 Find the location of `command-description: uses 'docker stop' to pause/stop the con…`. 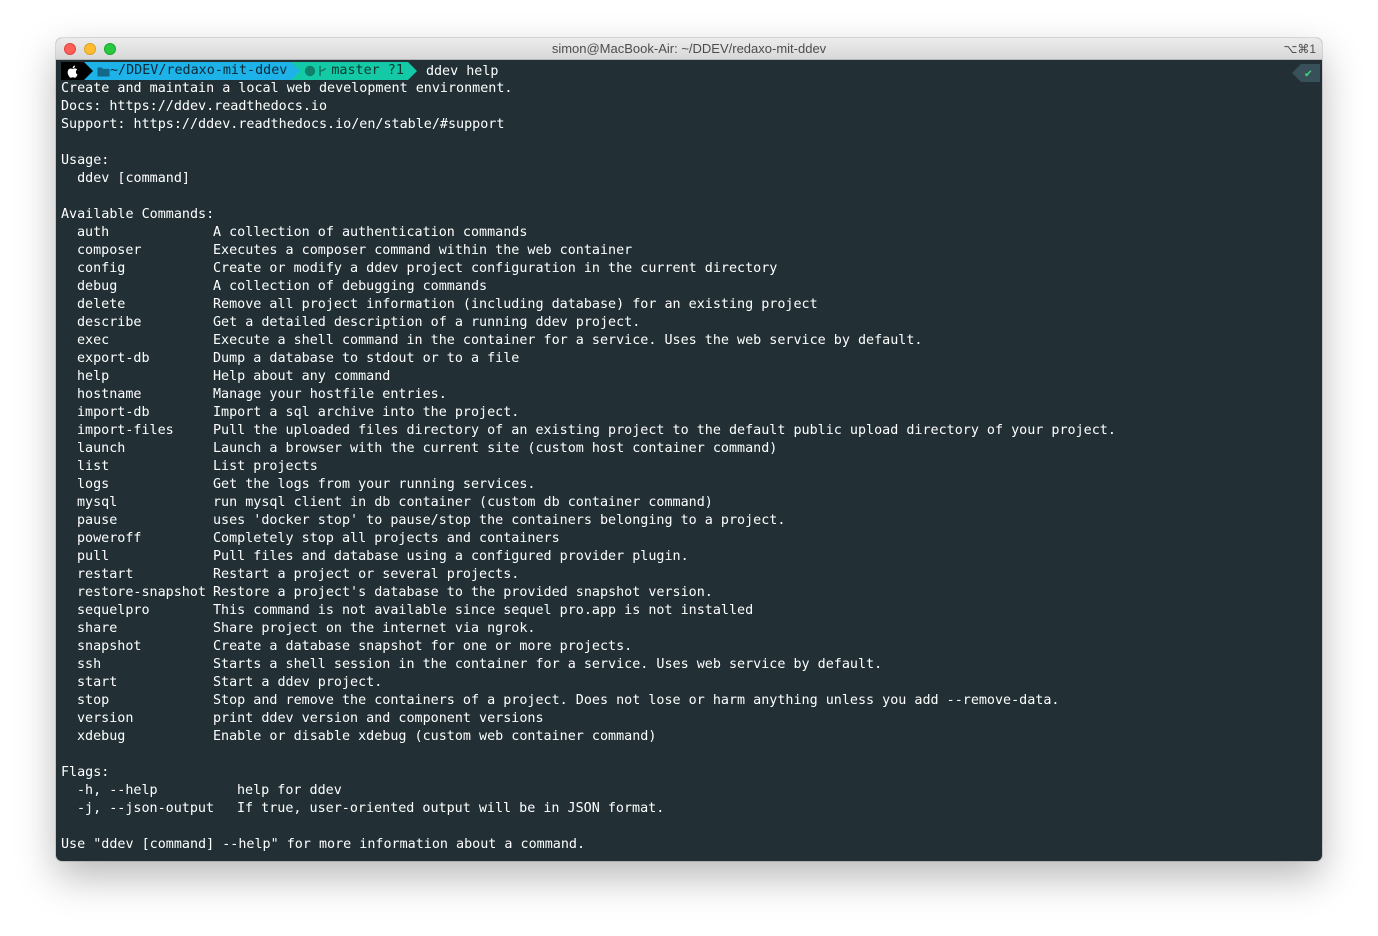

command-description: uses 'docker stop' to pause/stop the con… is located at coordinates (499, 520).